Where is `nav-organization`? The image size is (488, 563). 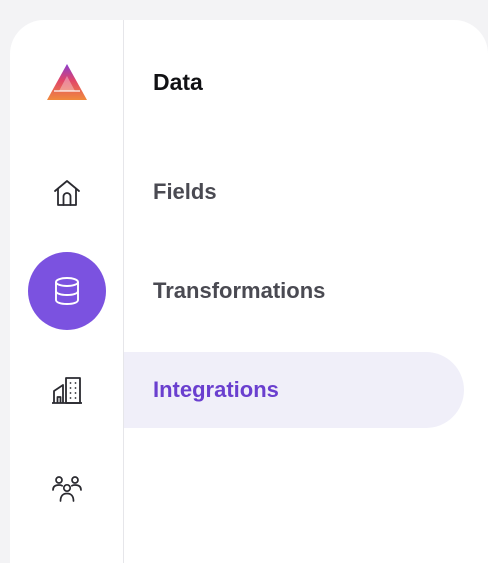 nav-organization is located at coordinates (67, 390).